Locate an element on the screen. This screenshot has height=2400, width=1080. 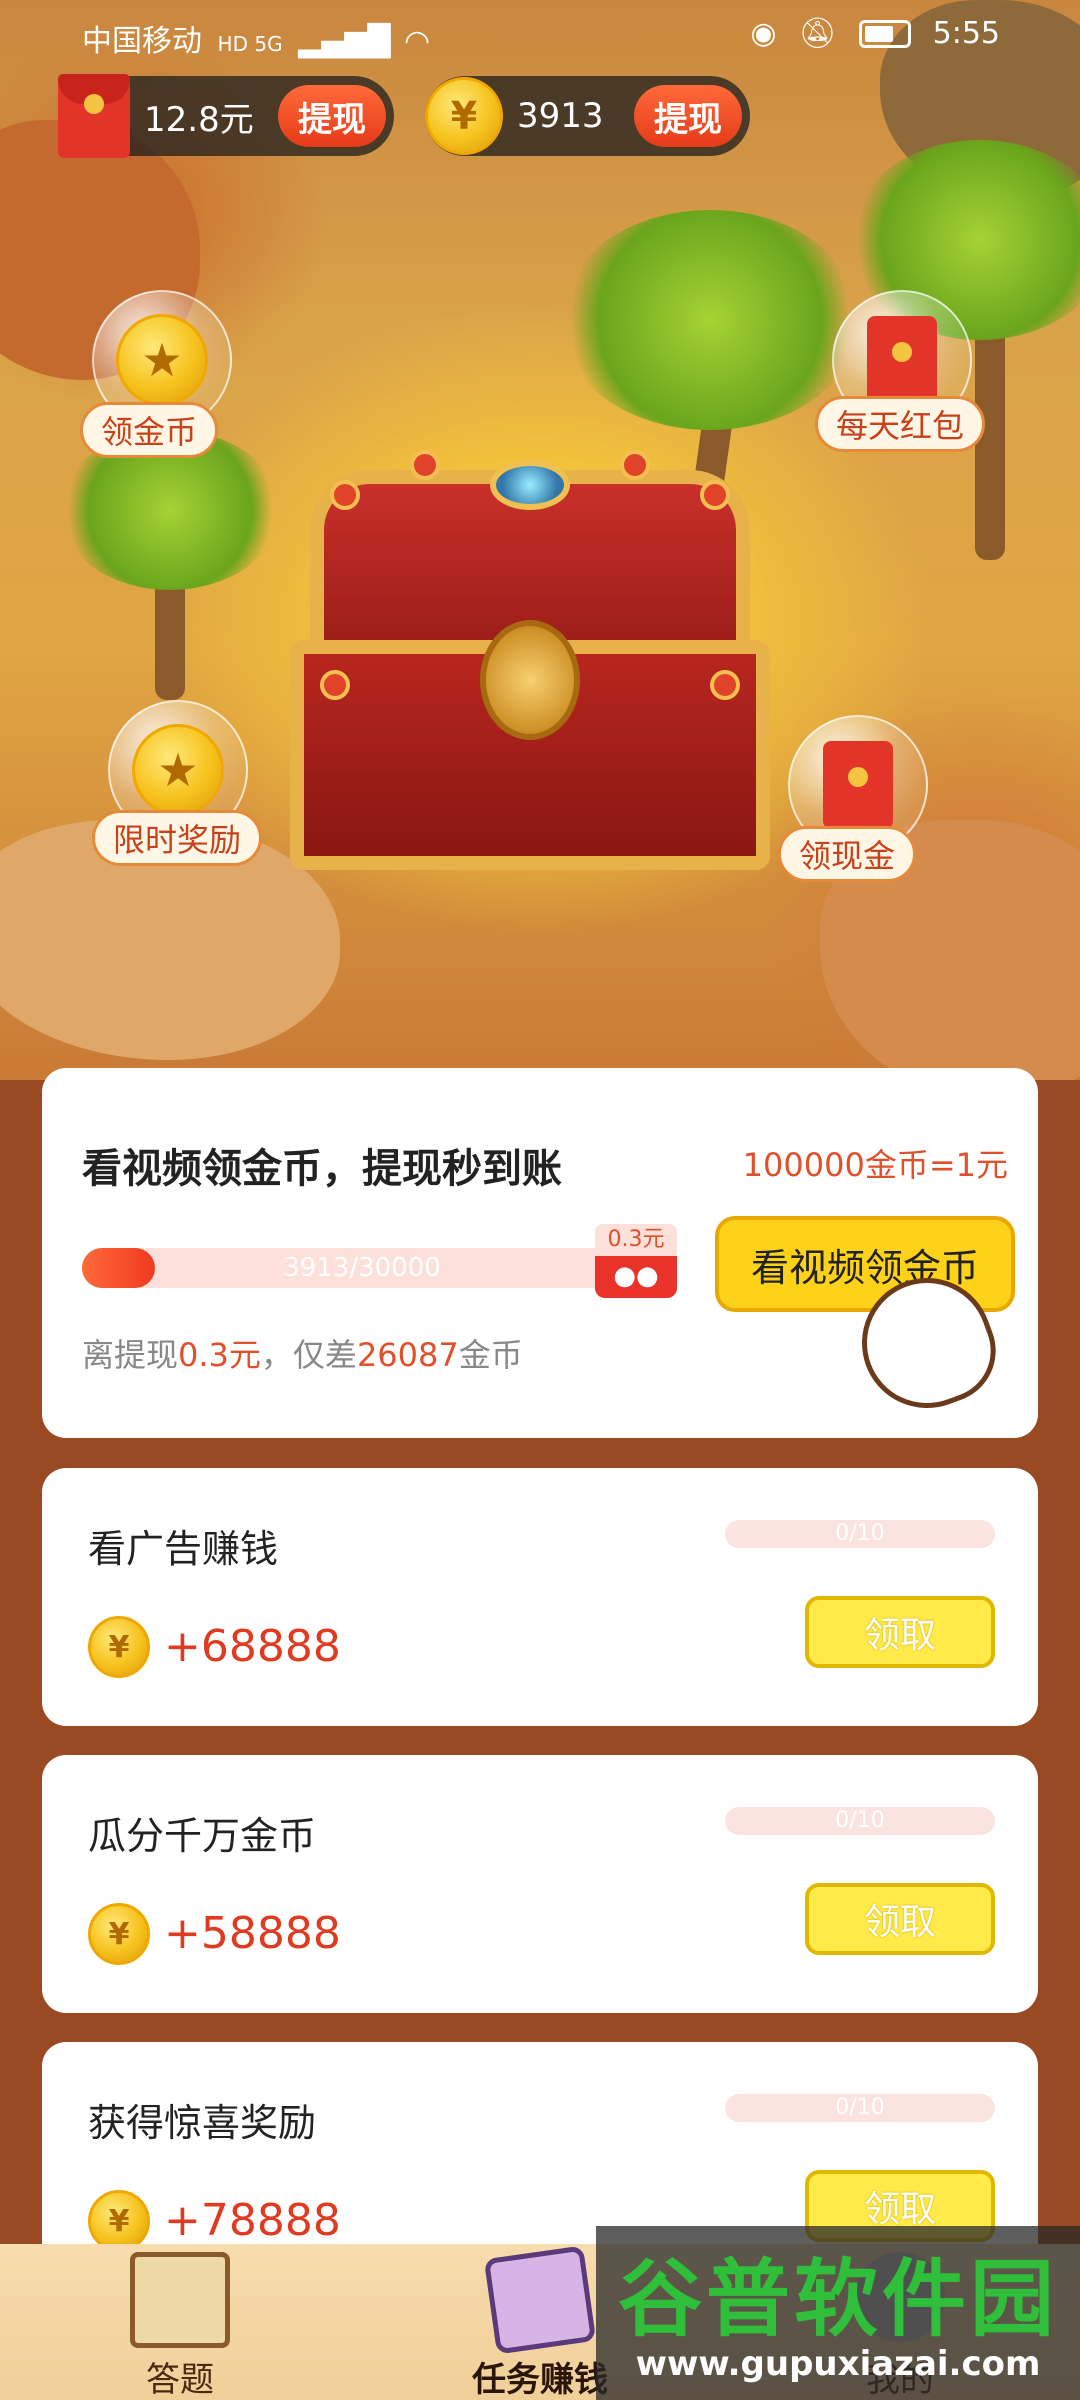
clock-time: 5:55 is located at coordinates (966, 33).